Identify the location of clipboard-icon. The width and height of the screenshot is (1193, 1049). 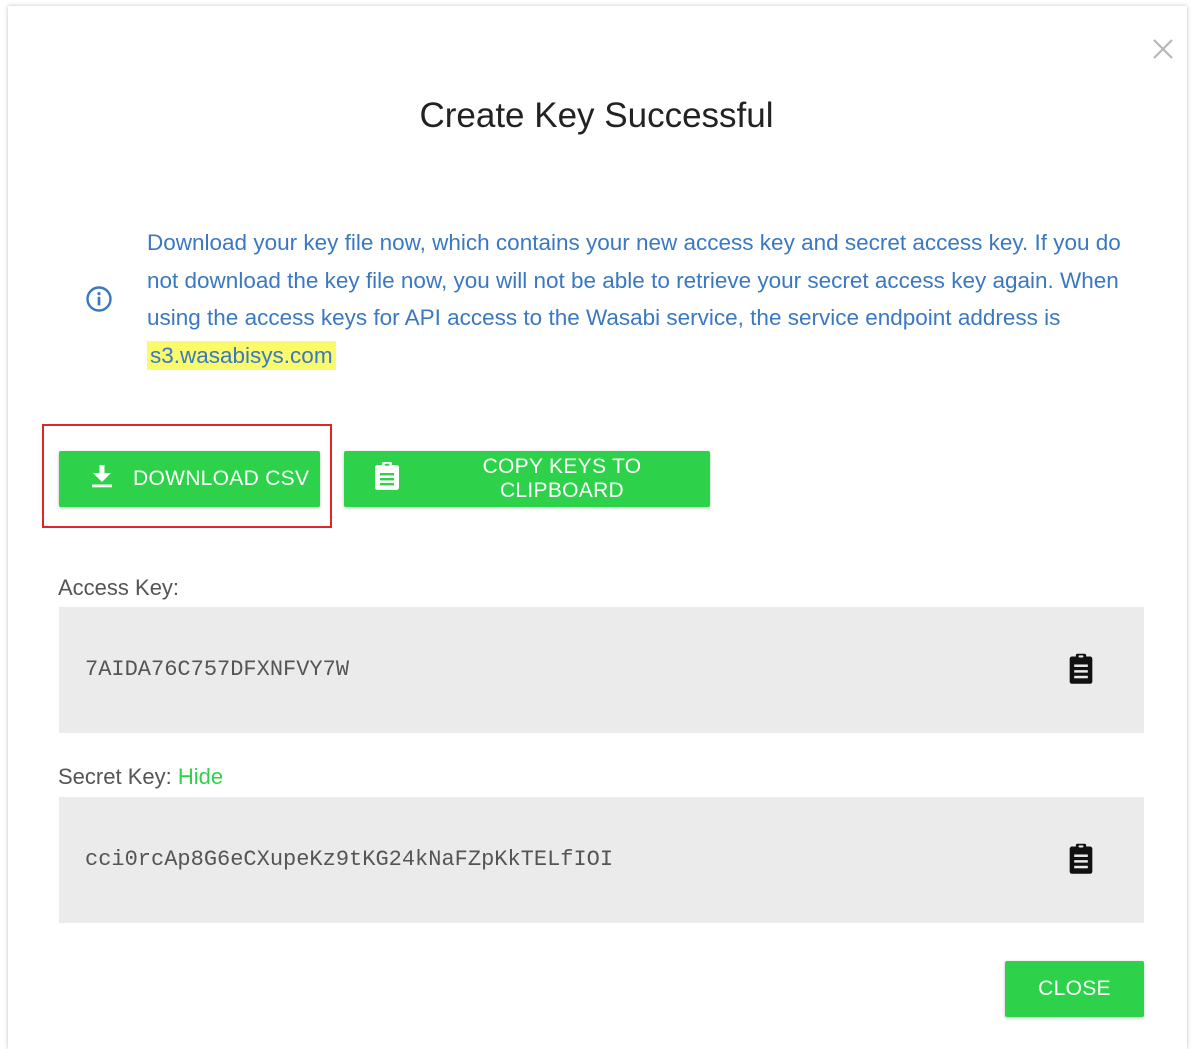
(387, 479).